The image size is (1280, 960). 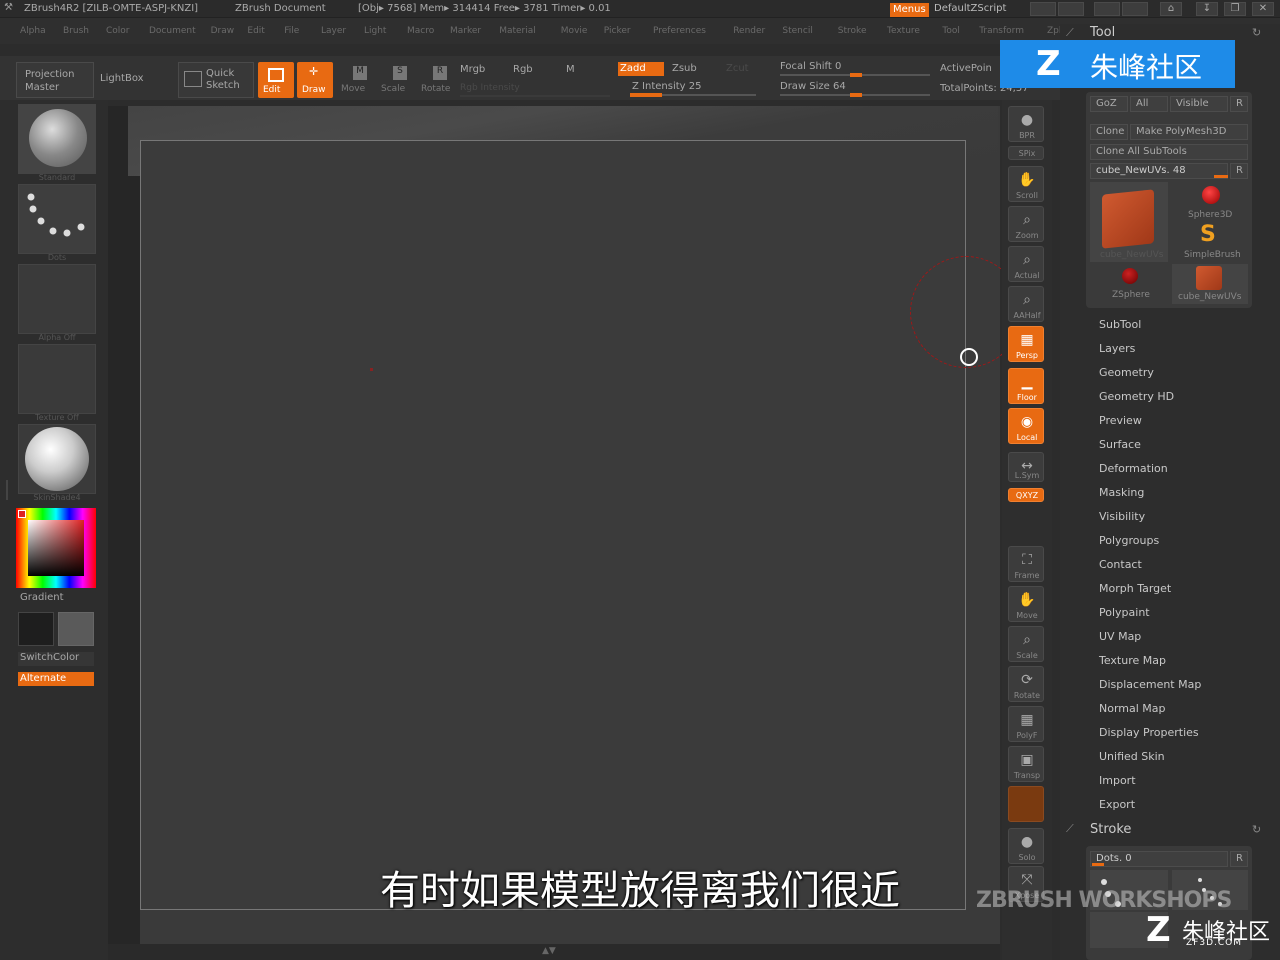 What do you see at coordinates (122, 78) in the screenshot?
I see `lightbox-button: LightBox` at bounding box center [122, 78].